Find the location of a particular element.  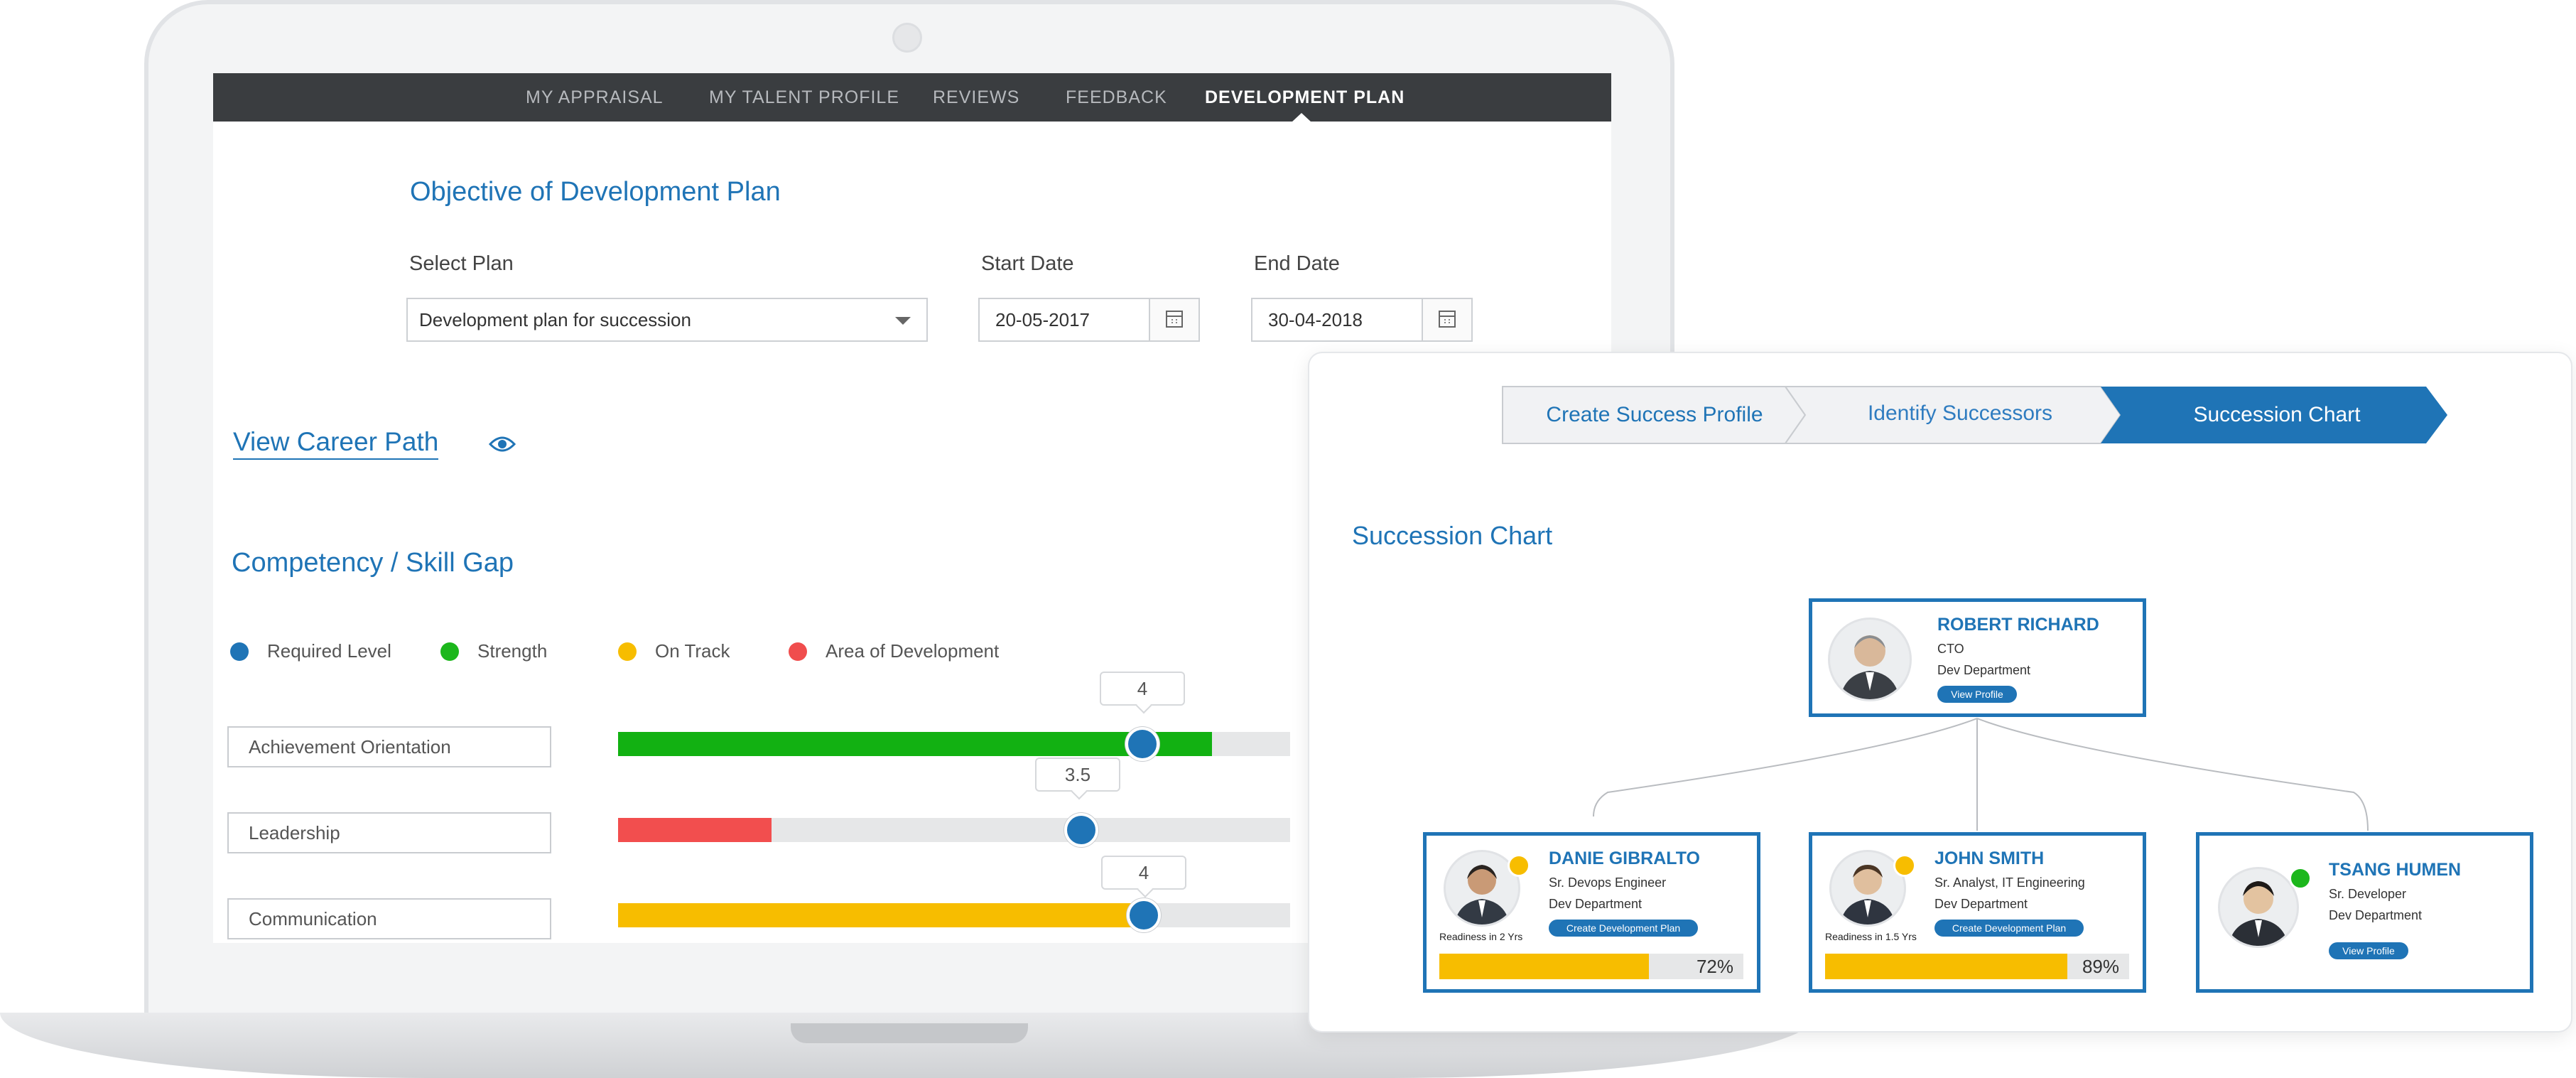

node-name: JOHN SMITH is located at coordinates (1989, 858).